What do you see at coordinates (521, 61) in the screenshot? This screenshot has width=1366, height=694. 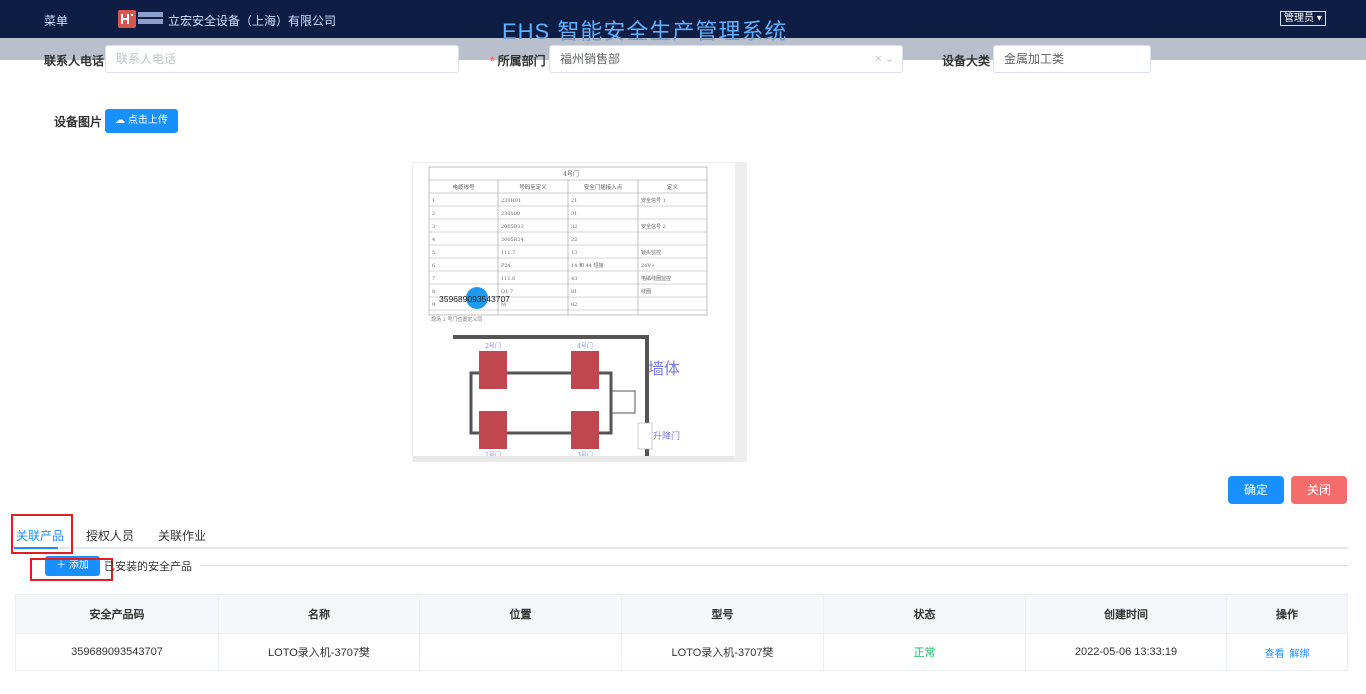 I see `department-label-text: 所属部门` at bounding box center [521, 61].